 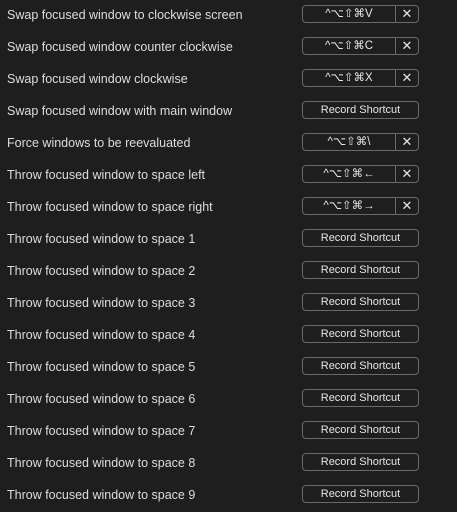 What do you see at coordinates (101, 271) in the screenshot?
I see `shortcut-label: Throw focused window to space 2` at bounding box center [101, 271].